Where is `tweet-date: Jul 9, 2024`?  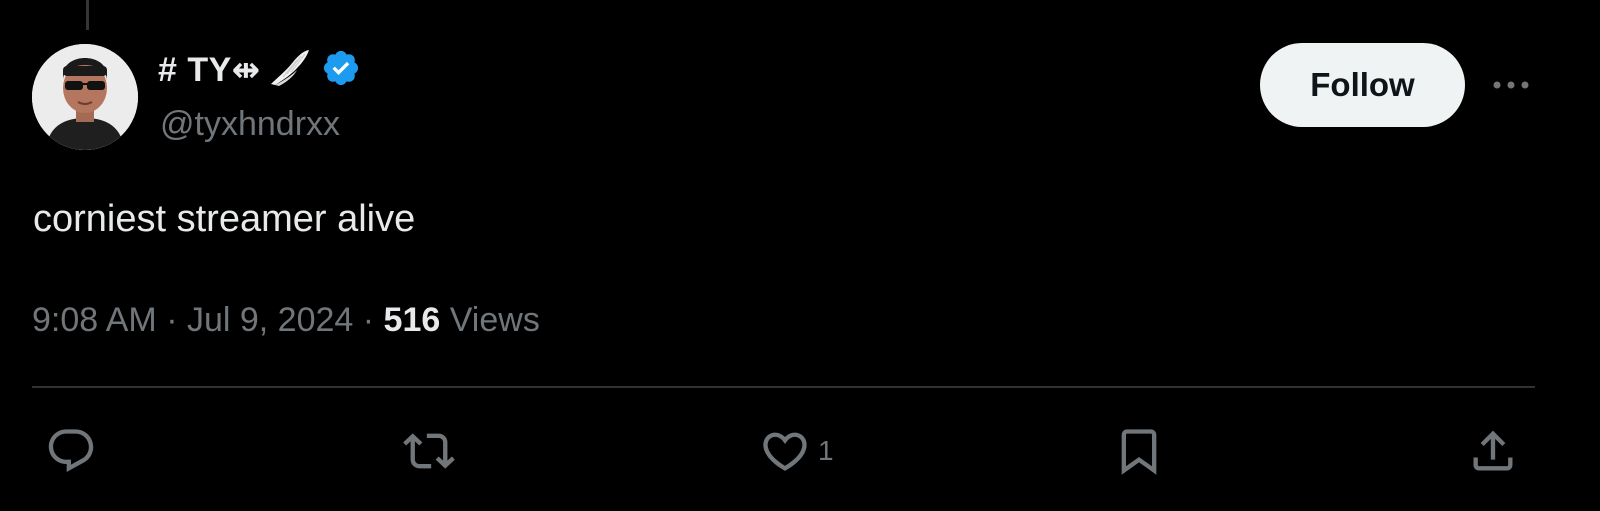 tweet-date: Jul 9, 2024 is located at coordinates (270, 320).